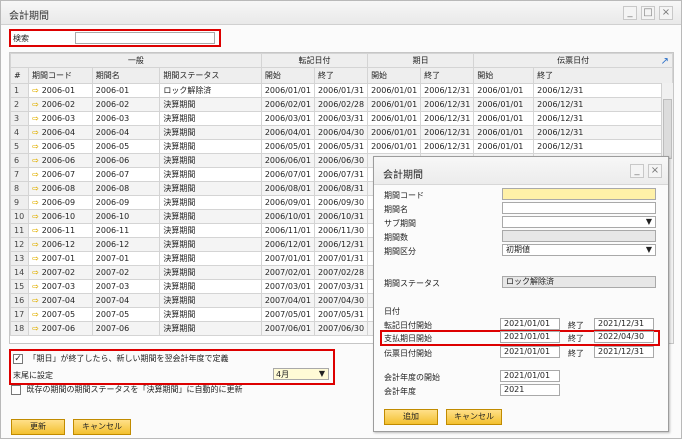 The width and height of the screenshot is (682, 439). Describe the element at coordinates (287, 328) in the screenshot. I see `table-cell: 2007/06/01` at that location.